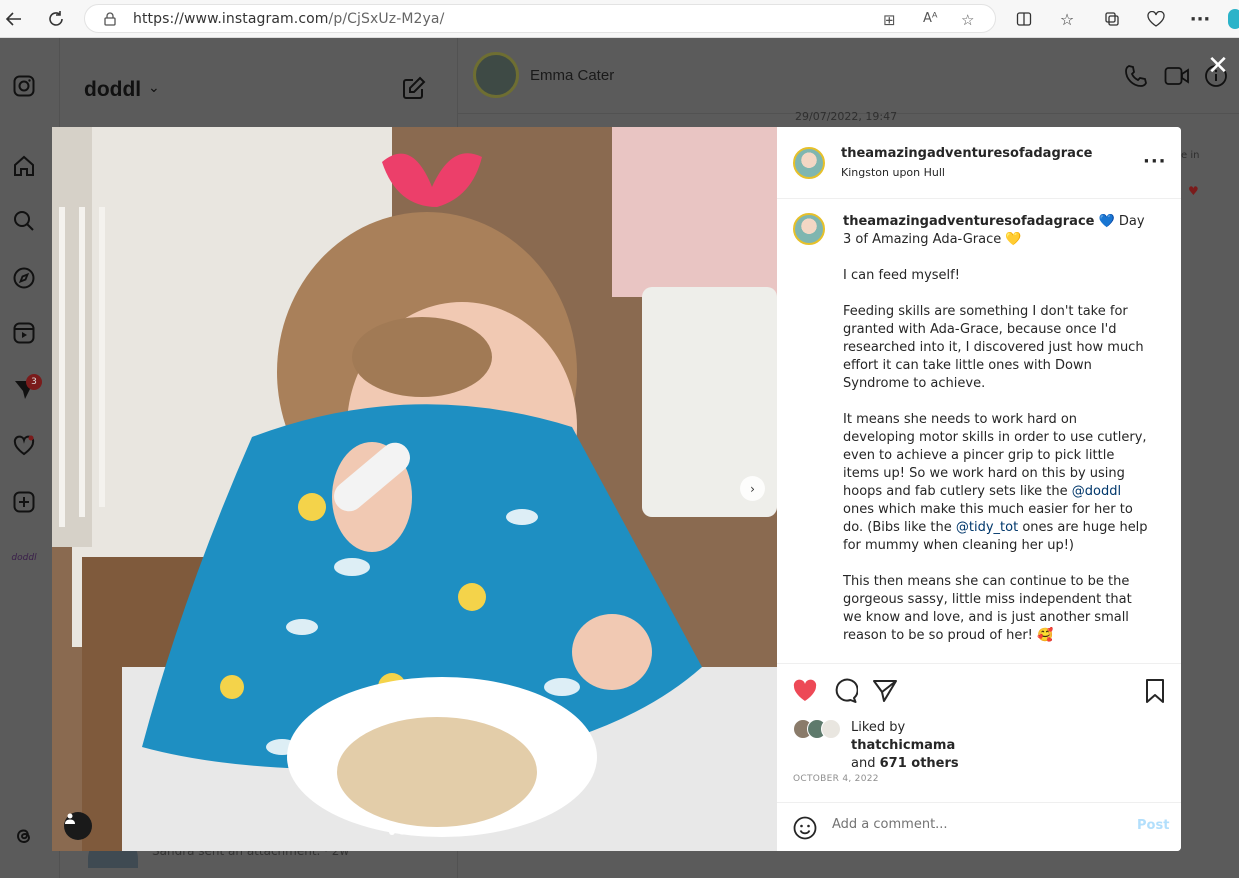  I want to click on carousel-indicator, so click(412, 832).